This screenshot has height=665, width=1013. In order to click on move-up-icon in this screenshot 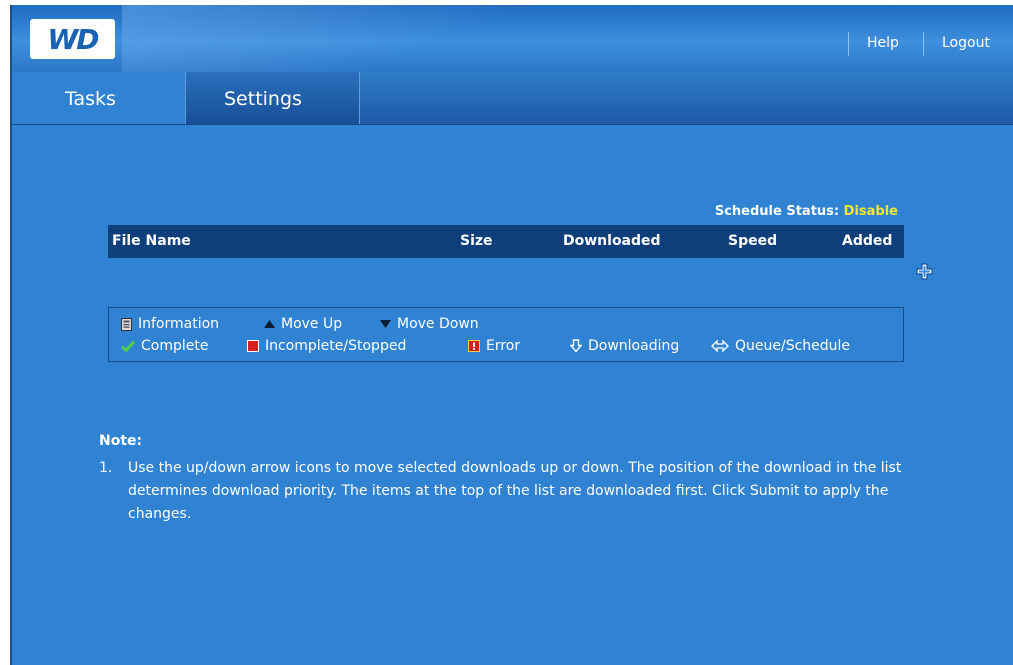, I will do `click(269, 324)`.